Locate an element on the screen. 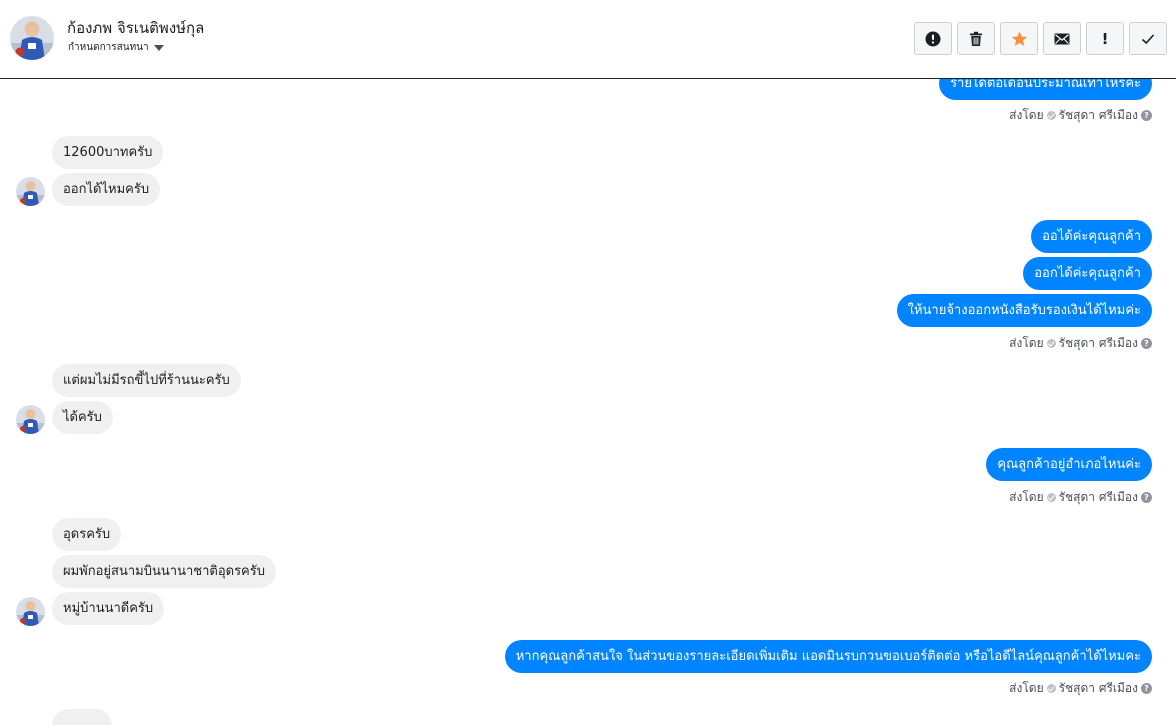  follow-up-button: ! is located at coordinates (1105, 38).